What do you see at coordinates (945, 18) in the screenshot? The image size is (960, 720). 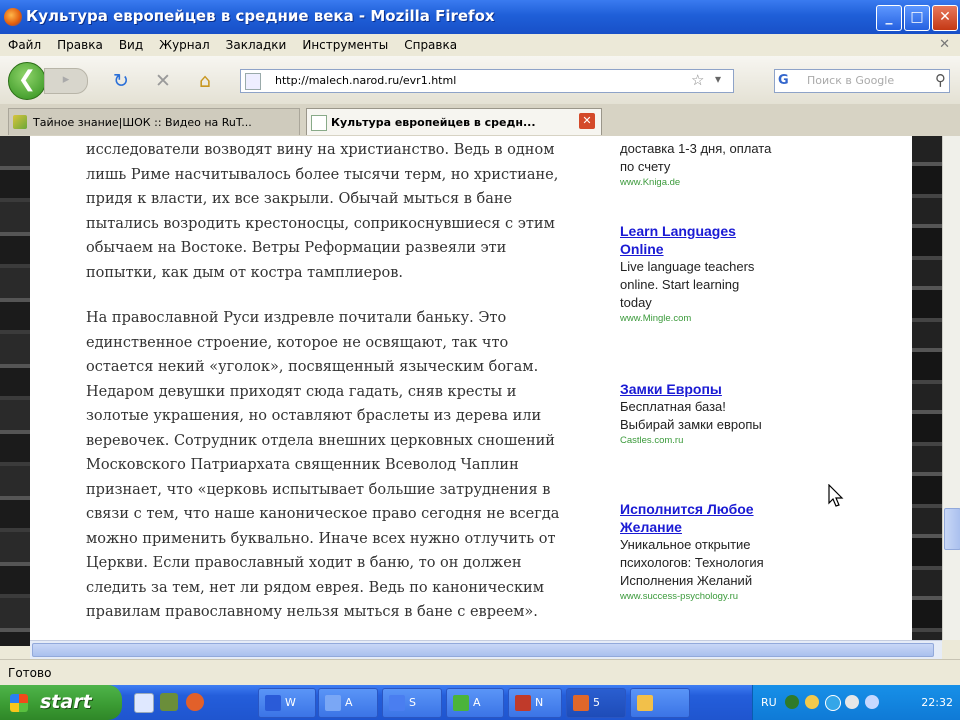 I see `close-button: ✕` at bounding box center [945, 18].